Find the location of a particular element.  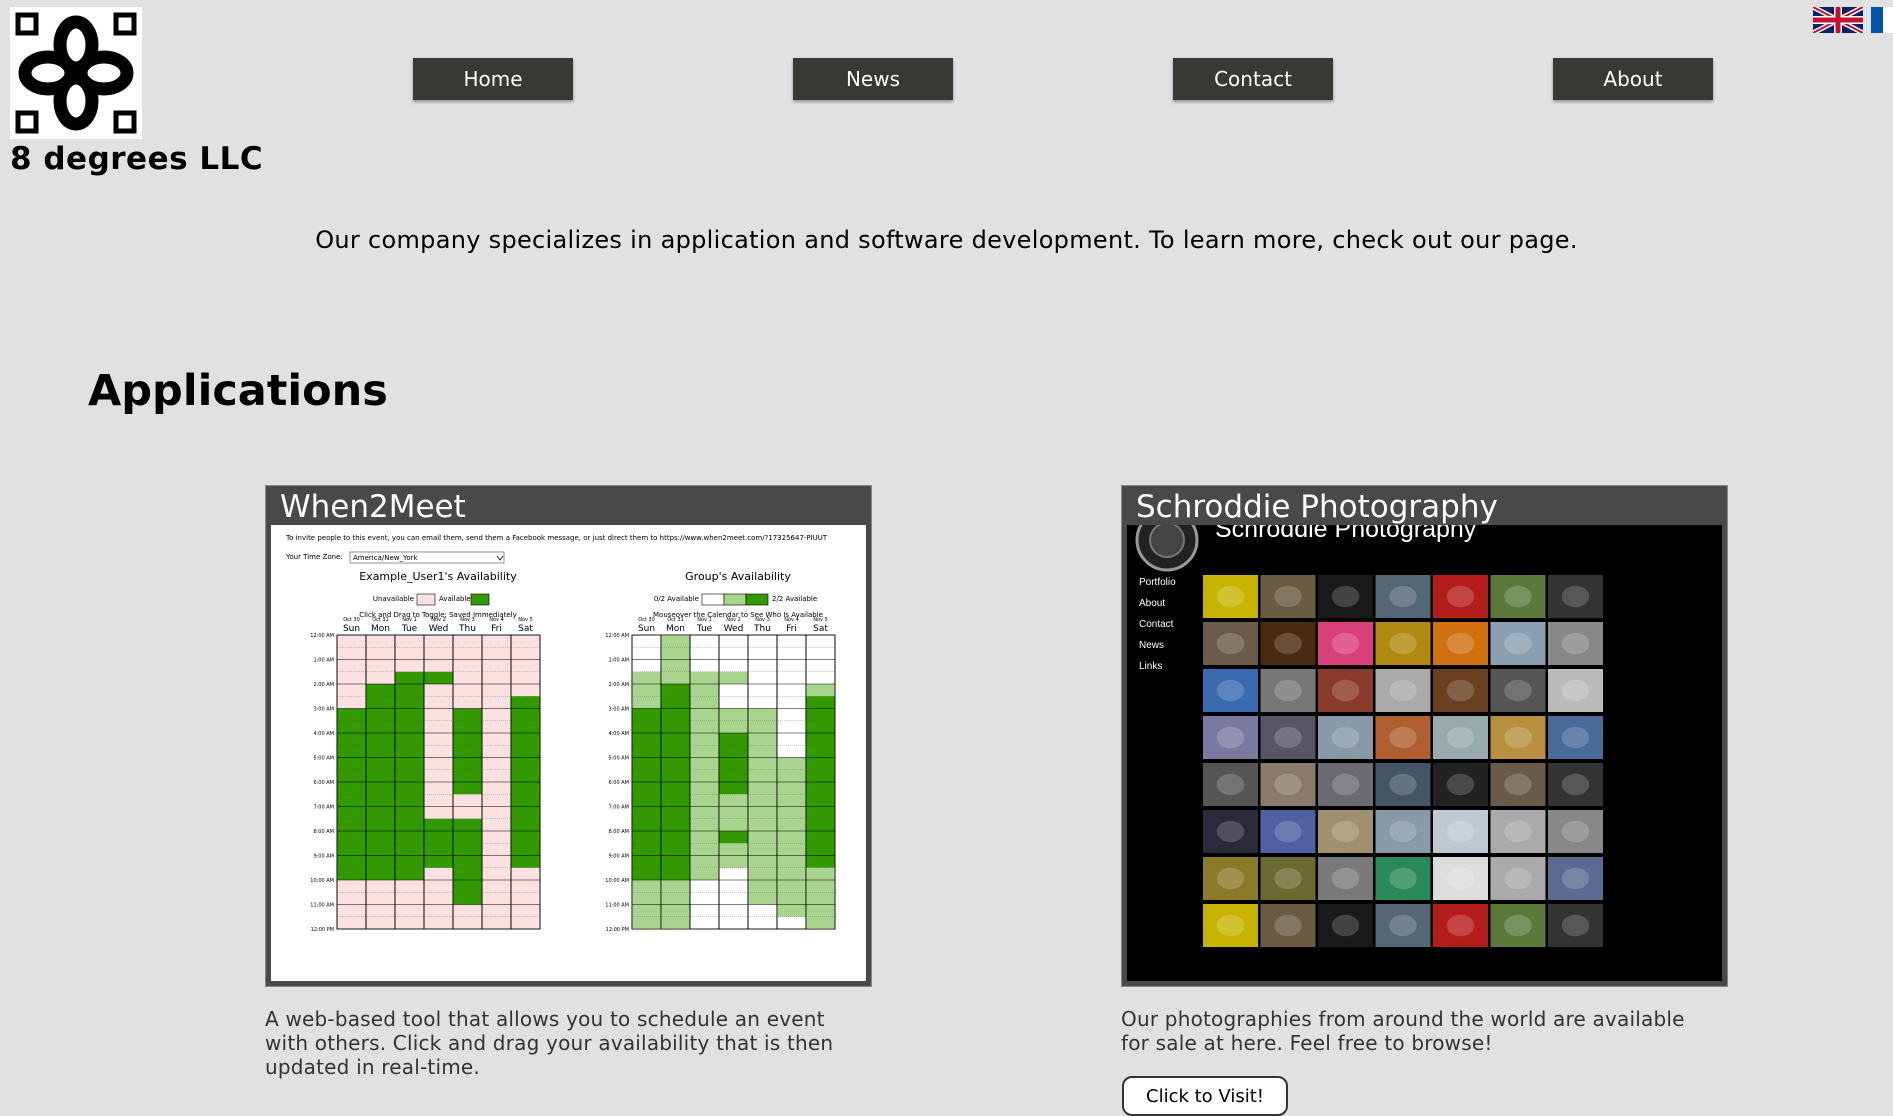

date-label: Nov 4 is located at coordinates (791, 620).